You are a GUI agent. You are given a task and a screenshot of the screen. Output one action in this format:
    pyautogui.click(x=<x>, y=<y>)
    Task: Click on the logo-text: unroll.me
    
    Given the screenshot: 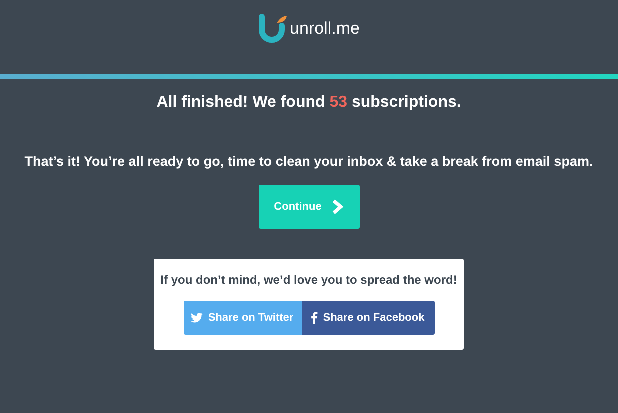 What is the action you would take?
    pyautogui.click(x=325, y=29)
    